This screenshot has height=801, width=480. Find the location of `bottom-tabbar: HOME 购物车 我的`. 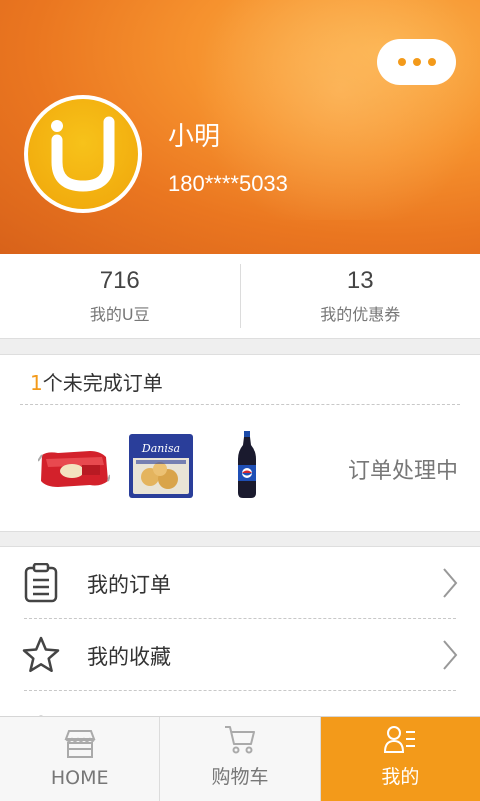

bottom-tabbar: HOME 购物车 我的 is located at coordinates (240, 758).